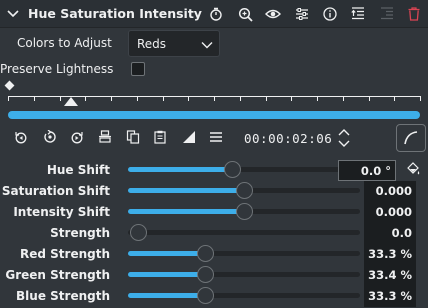  What do you see at coordinates (152, 44) in the screenshot?
I see `colors-to-adjust-value: Reds` at bounding box center [152, 44].